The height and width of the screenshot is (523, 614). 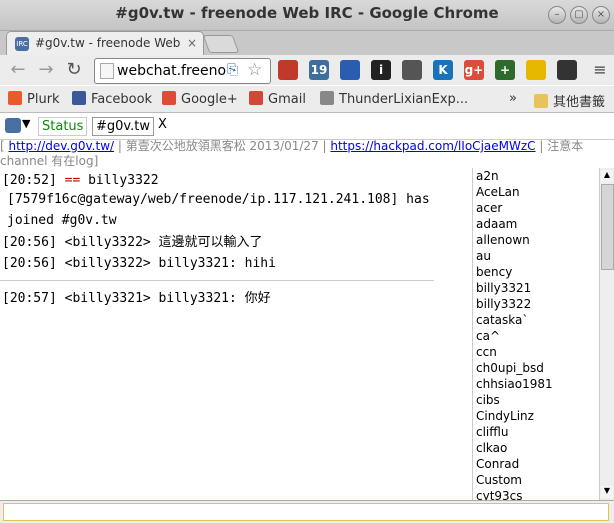 I want to click on message-line: [20:57] <billy3321> billy3321: 你好, so click(x=136, y=298).